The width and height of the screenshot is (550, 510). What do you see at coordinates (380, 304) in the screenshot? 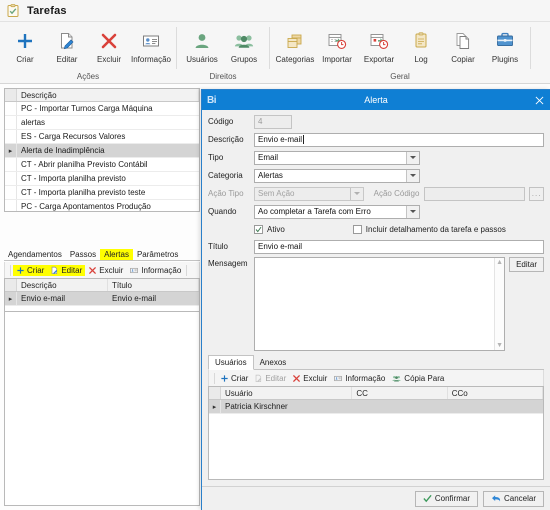
I see `mensagem-textarea: ▲ ▼` at bounding box center [380, 304].